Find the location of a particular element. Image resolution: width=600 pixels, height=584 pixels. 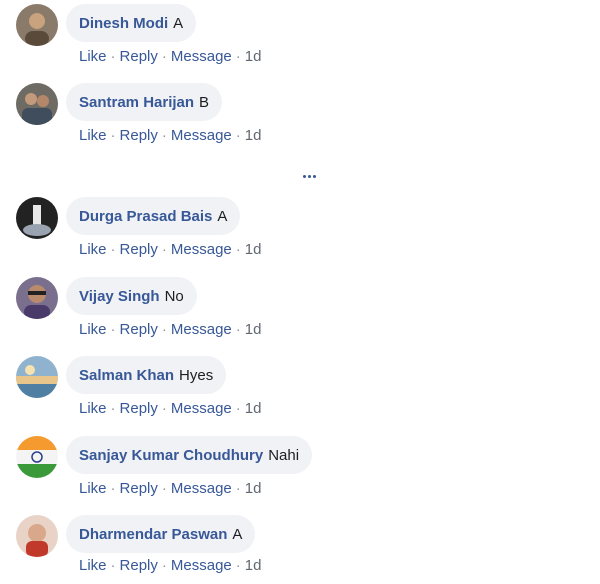

comment: Salman Khan Hyes Like · Reply · Message · 1d is located at coordinates (300, 387).